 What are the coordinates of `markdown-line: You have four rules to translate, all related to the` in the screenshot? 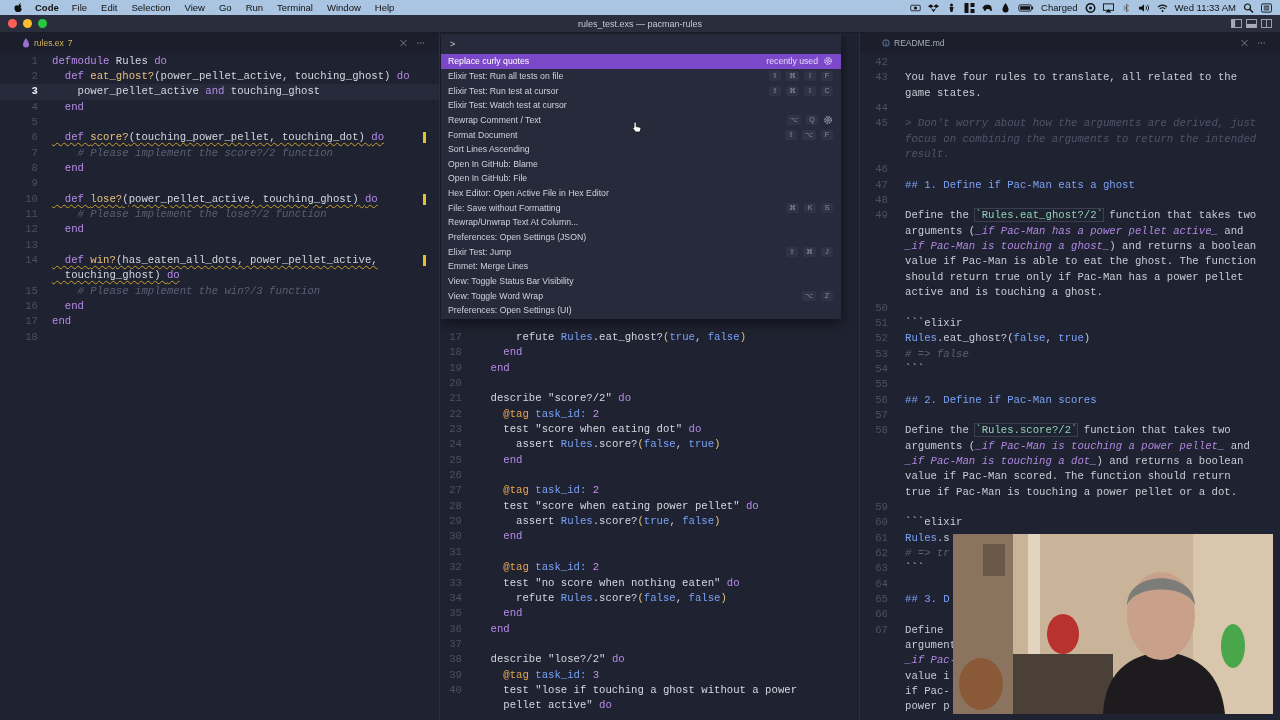 It's located at (1071, 78).